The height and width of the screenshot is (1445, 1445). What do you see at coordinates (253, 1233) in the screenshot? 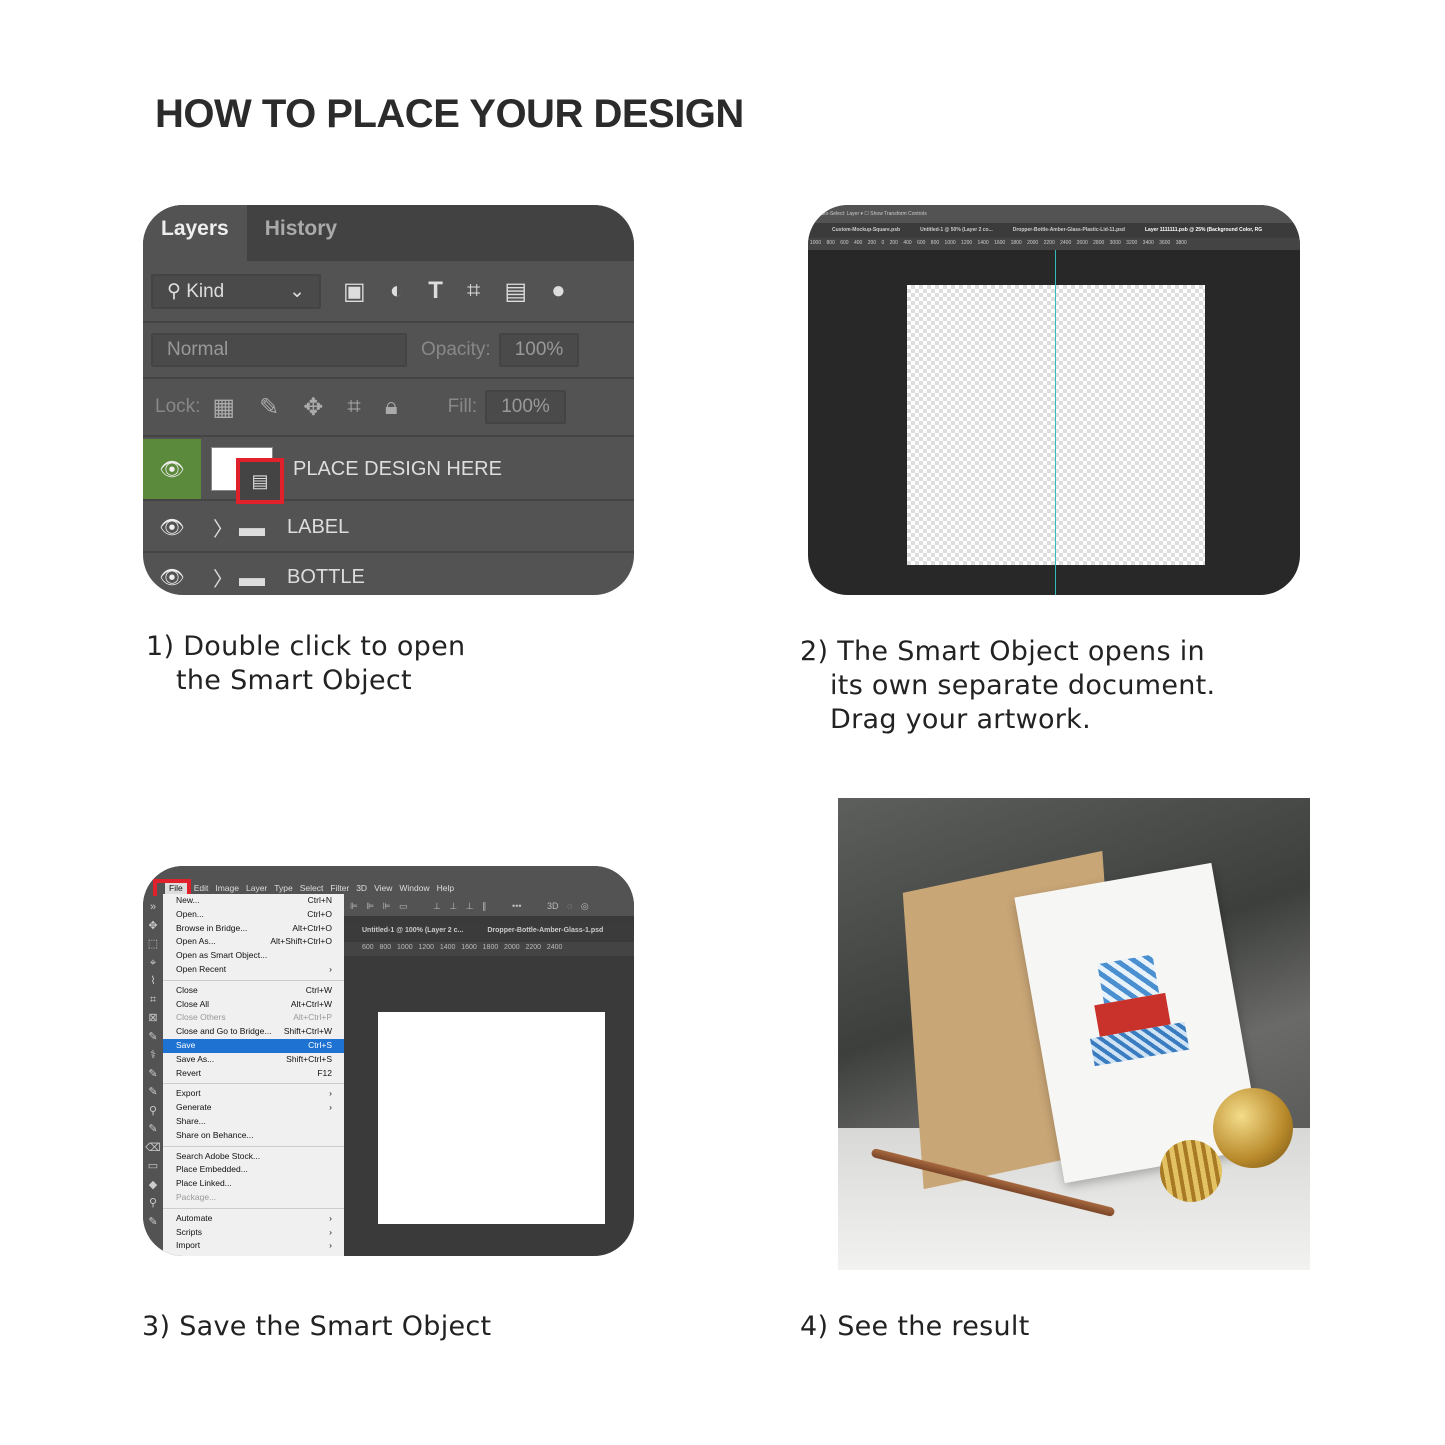
I see `menu-item: Scripts ›` at bounding box center [253, 1233].